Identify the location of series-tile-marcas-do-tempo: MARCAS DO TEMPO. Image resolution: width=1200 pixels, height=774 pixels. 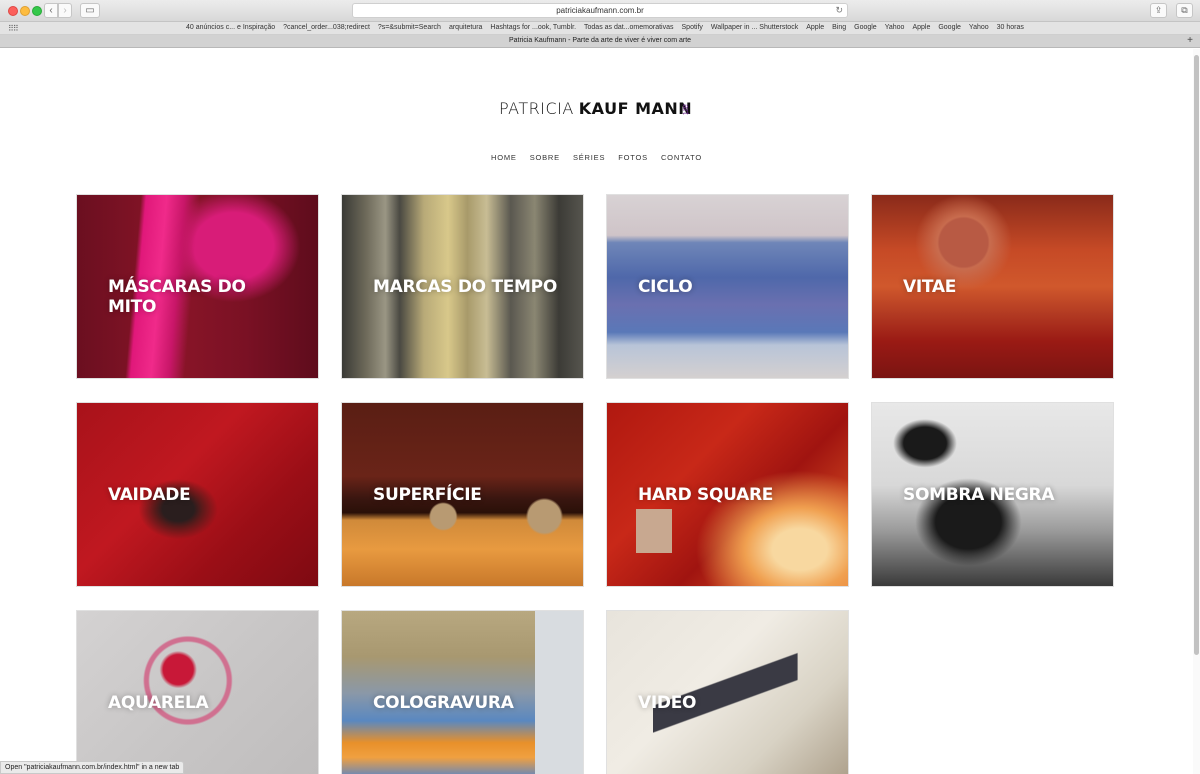
(462, 286).